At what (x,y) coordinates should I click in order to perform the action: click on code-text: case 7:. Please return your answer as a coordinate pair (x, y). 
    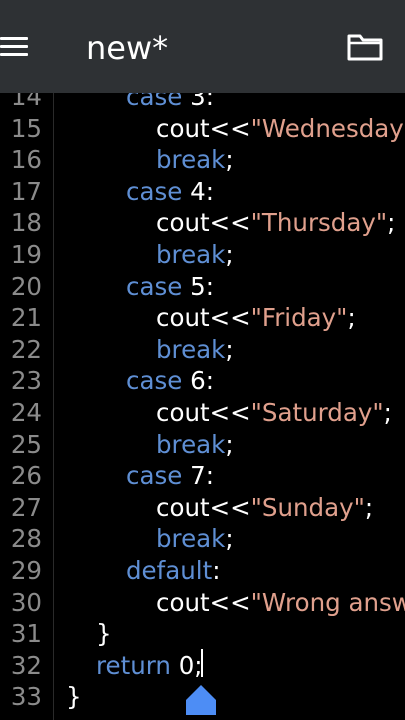
    Looking at the image, I should click on (170, 476).